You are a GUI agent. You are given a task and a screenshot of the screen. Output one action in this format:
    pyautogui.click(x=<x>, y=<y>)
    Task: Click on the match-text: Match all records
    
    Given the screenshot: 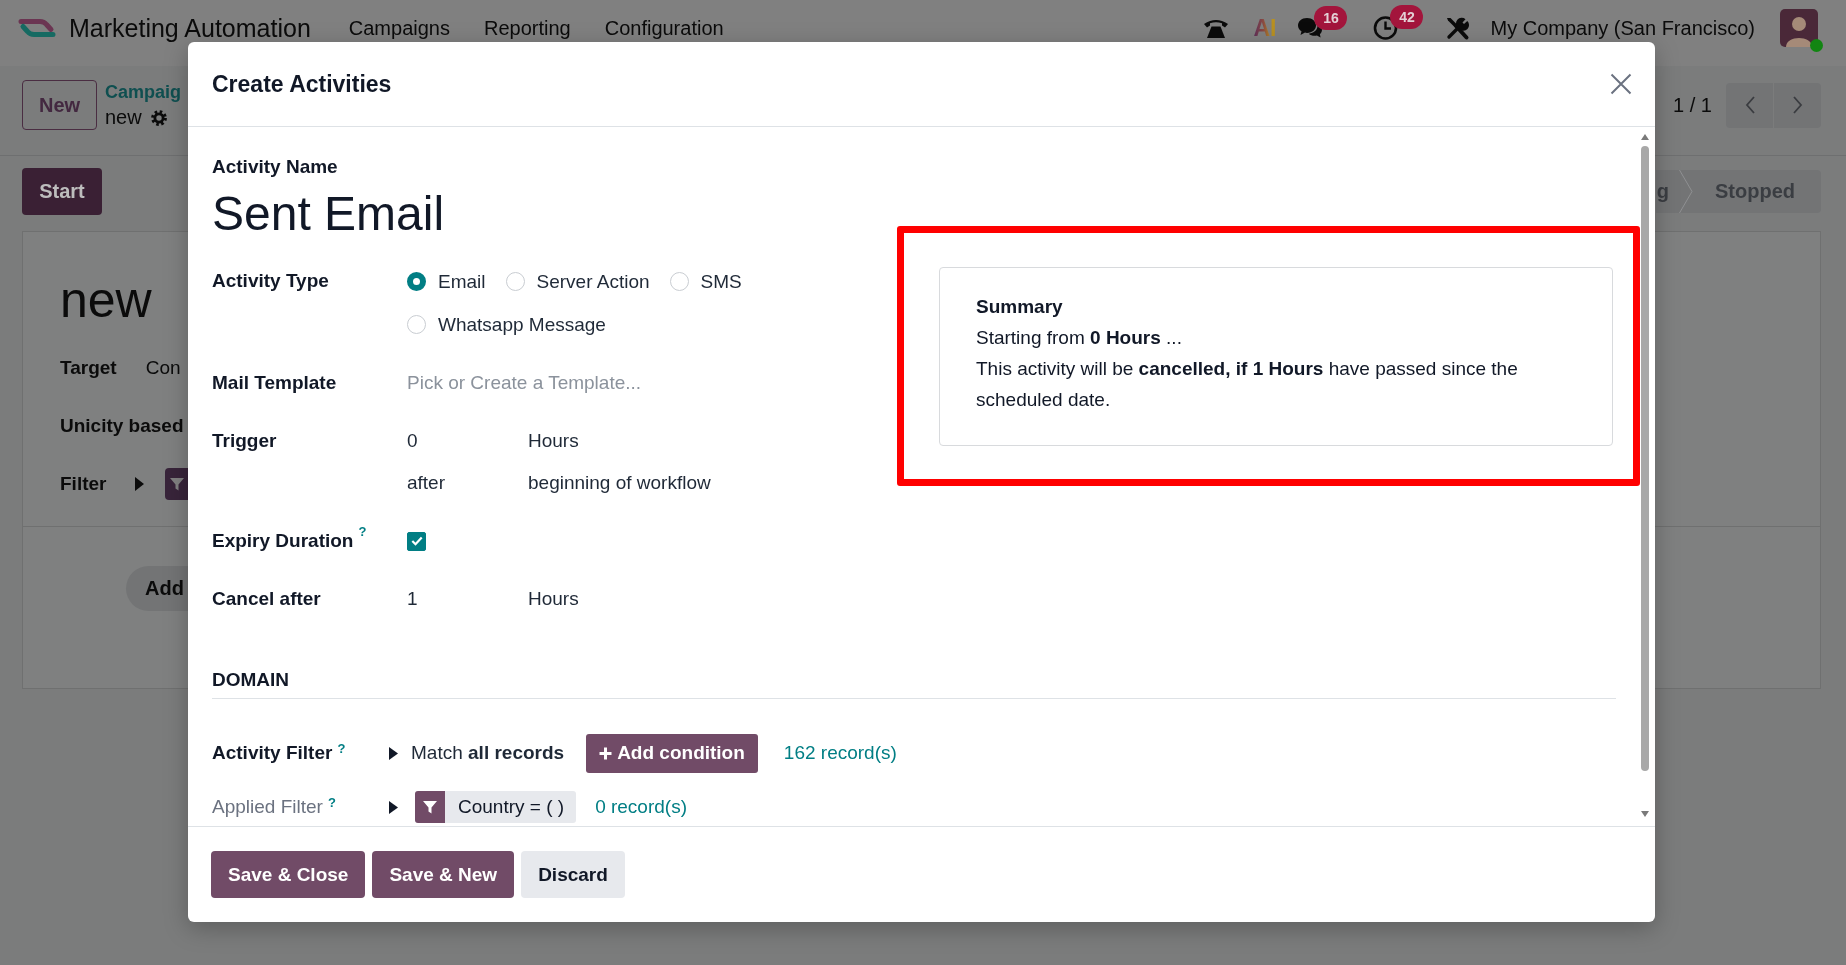 What is the action you would take?
    pyautogui.click(x=488, y=753)
    